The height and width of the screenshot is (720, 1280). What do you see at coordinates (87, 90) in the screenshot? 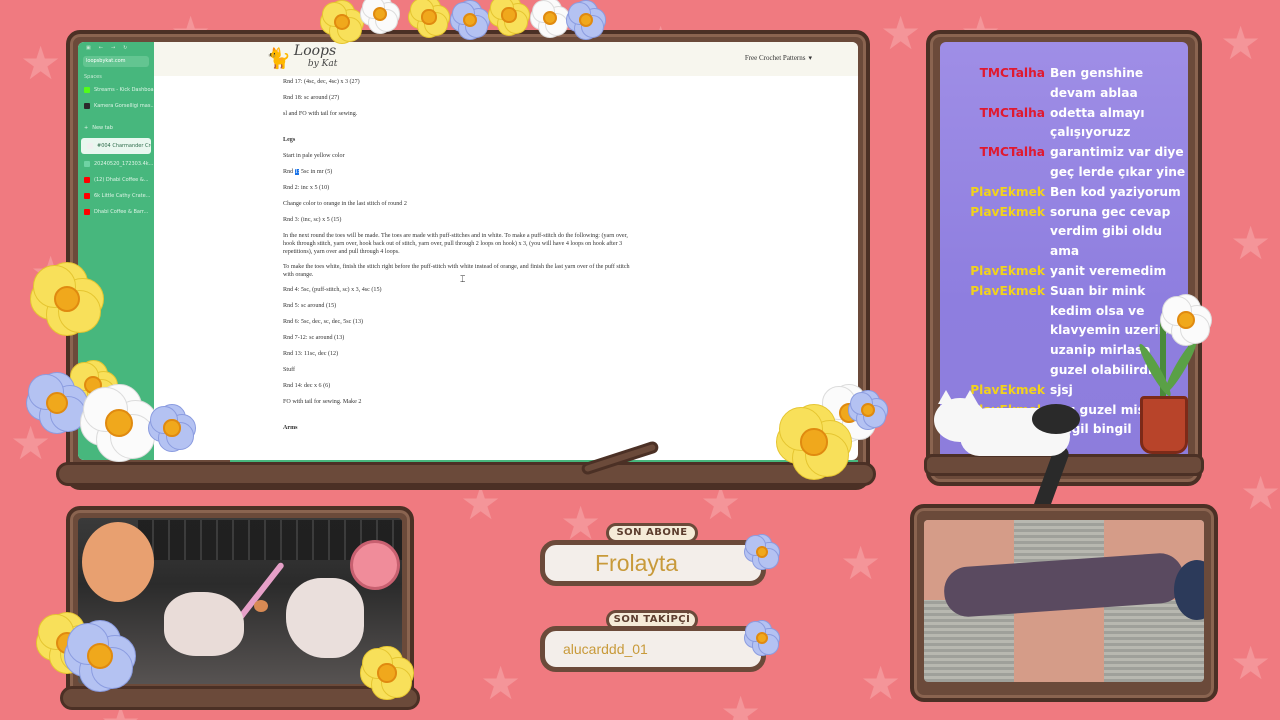
I see `kick-icon` at bounding box center [87, 90].